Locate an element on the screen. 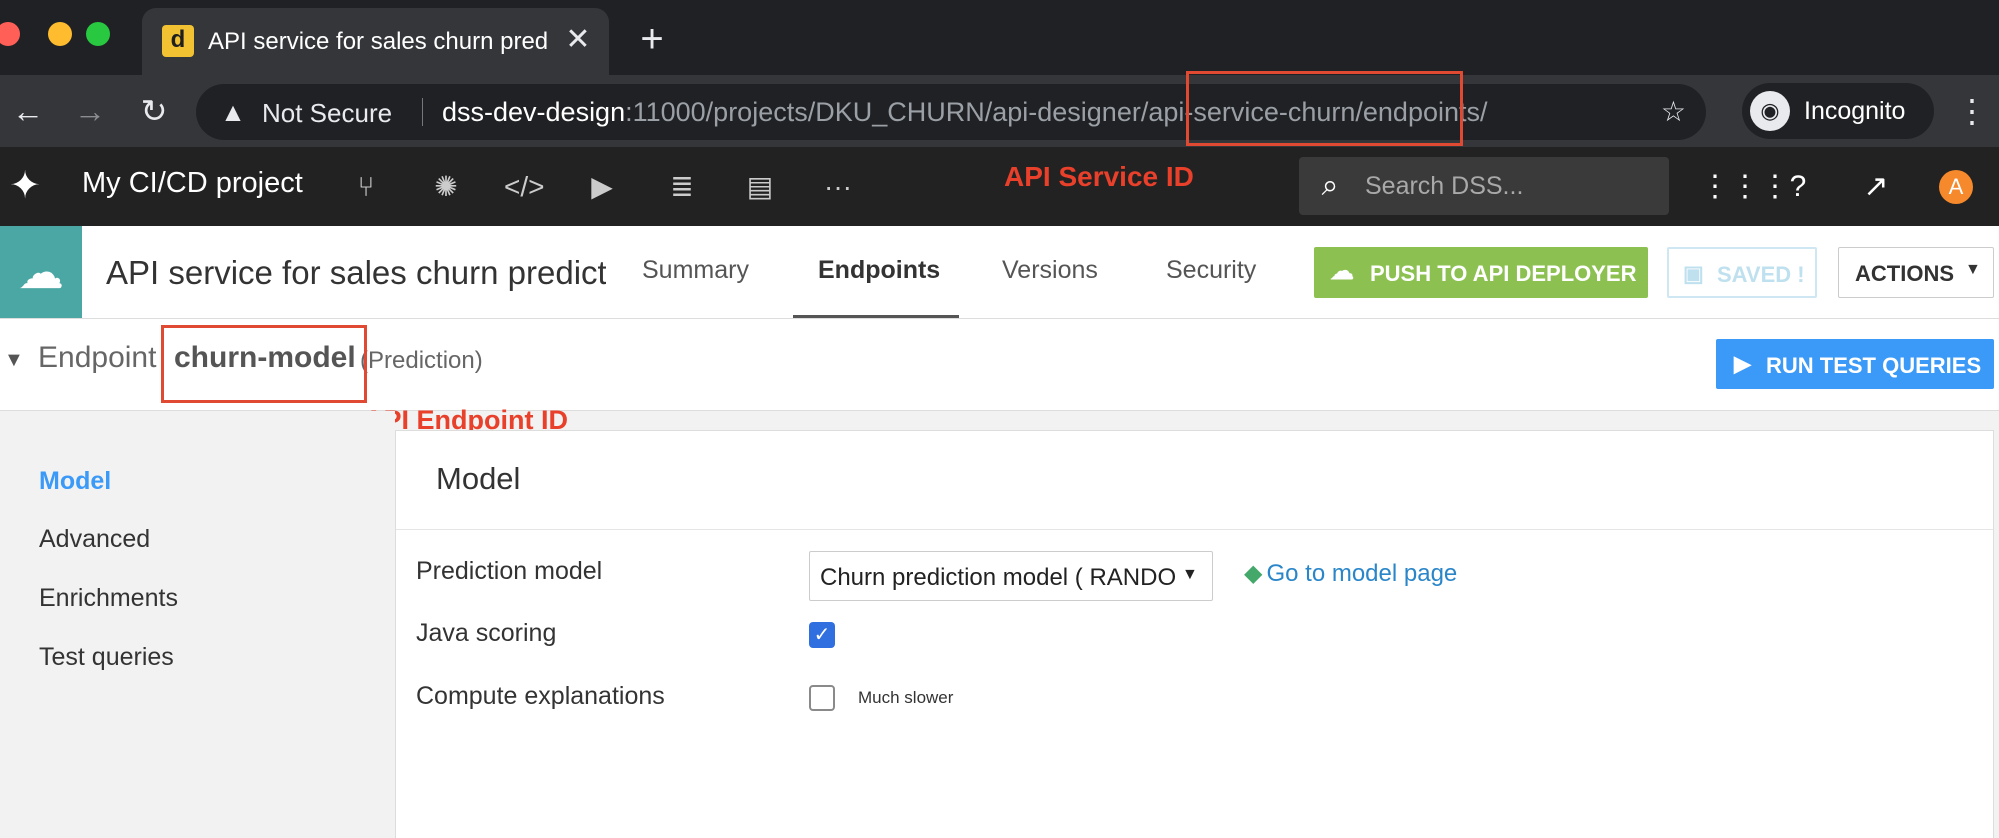 This screenshot has width=1999, height=838. help-icon: ? is located at coordinates (1798, 187).